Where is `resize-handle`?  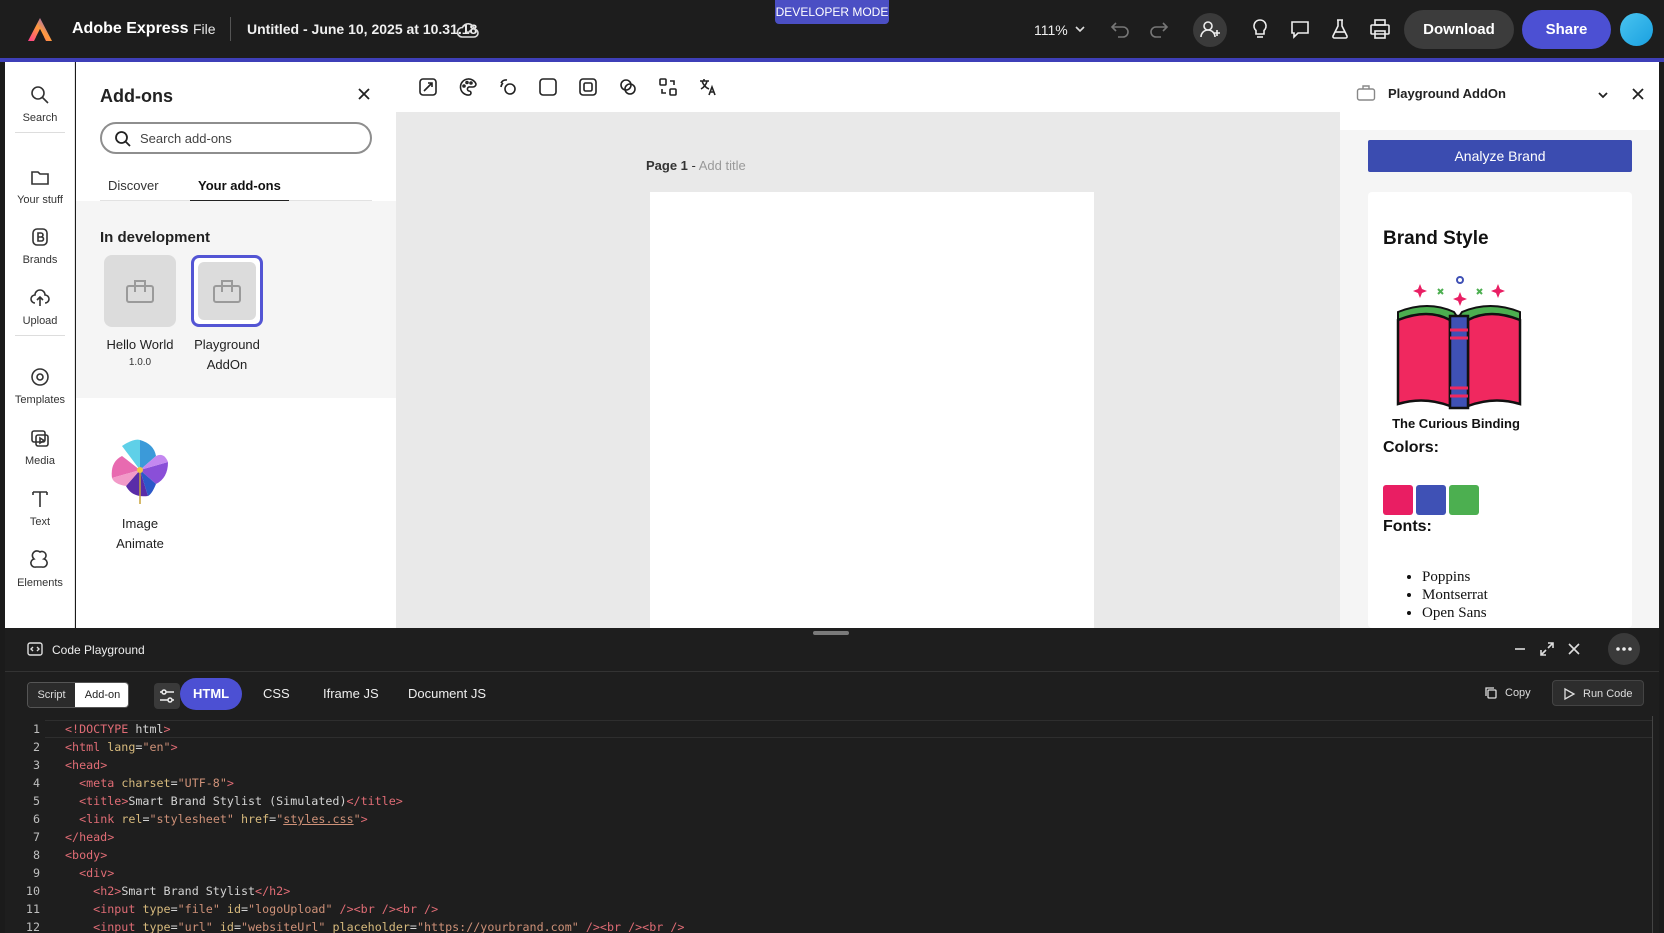 resize-handle is located at coordinates (831, 633).